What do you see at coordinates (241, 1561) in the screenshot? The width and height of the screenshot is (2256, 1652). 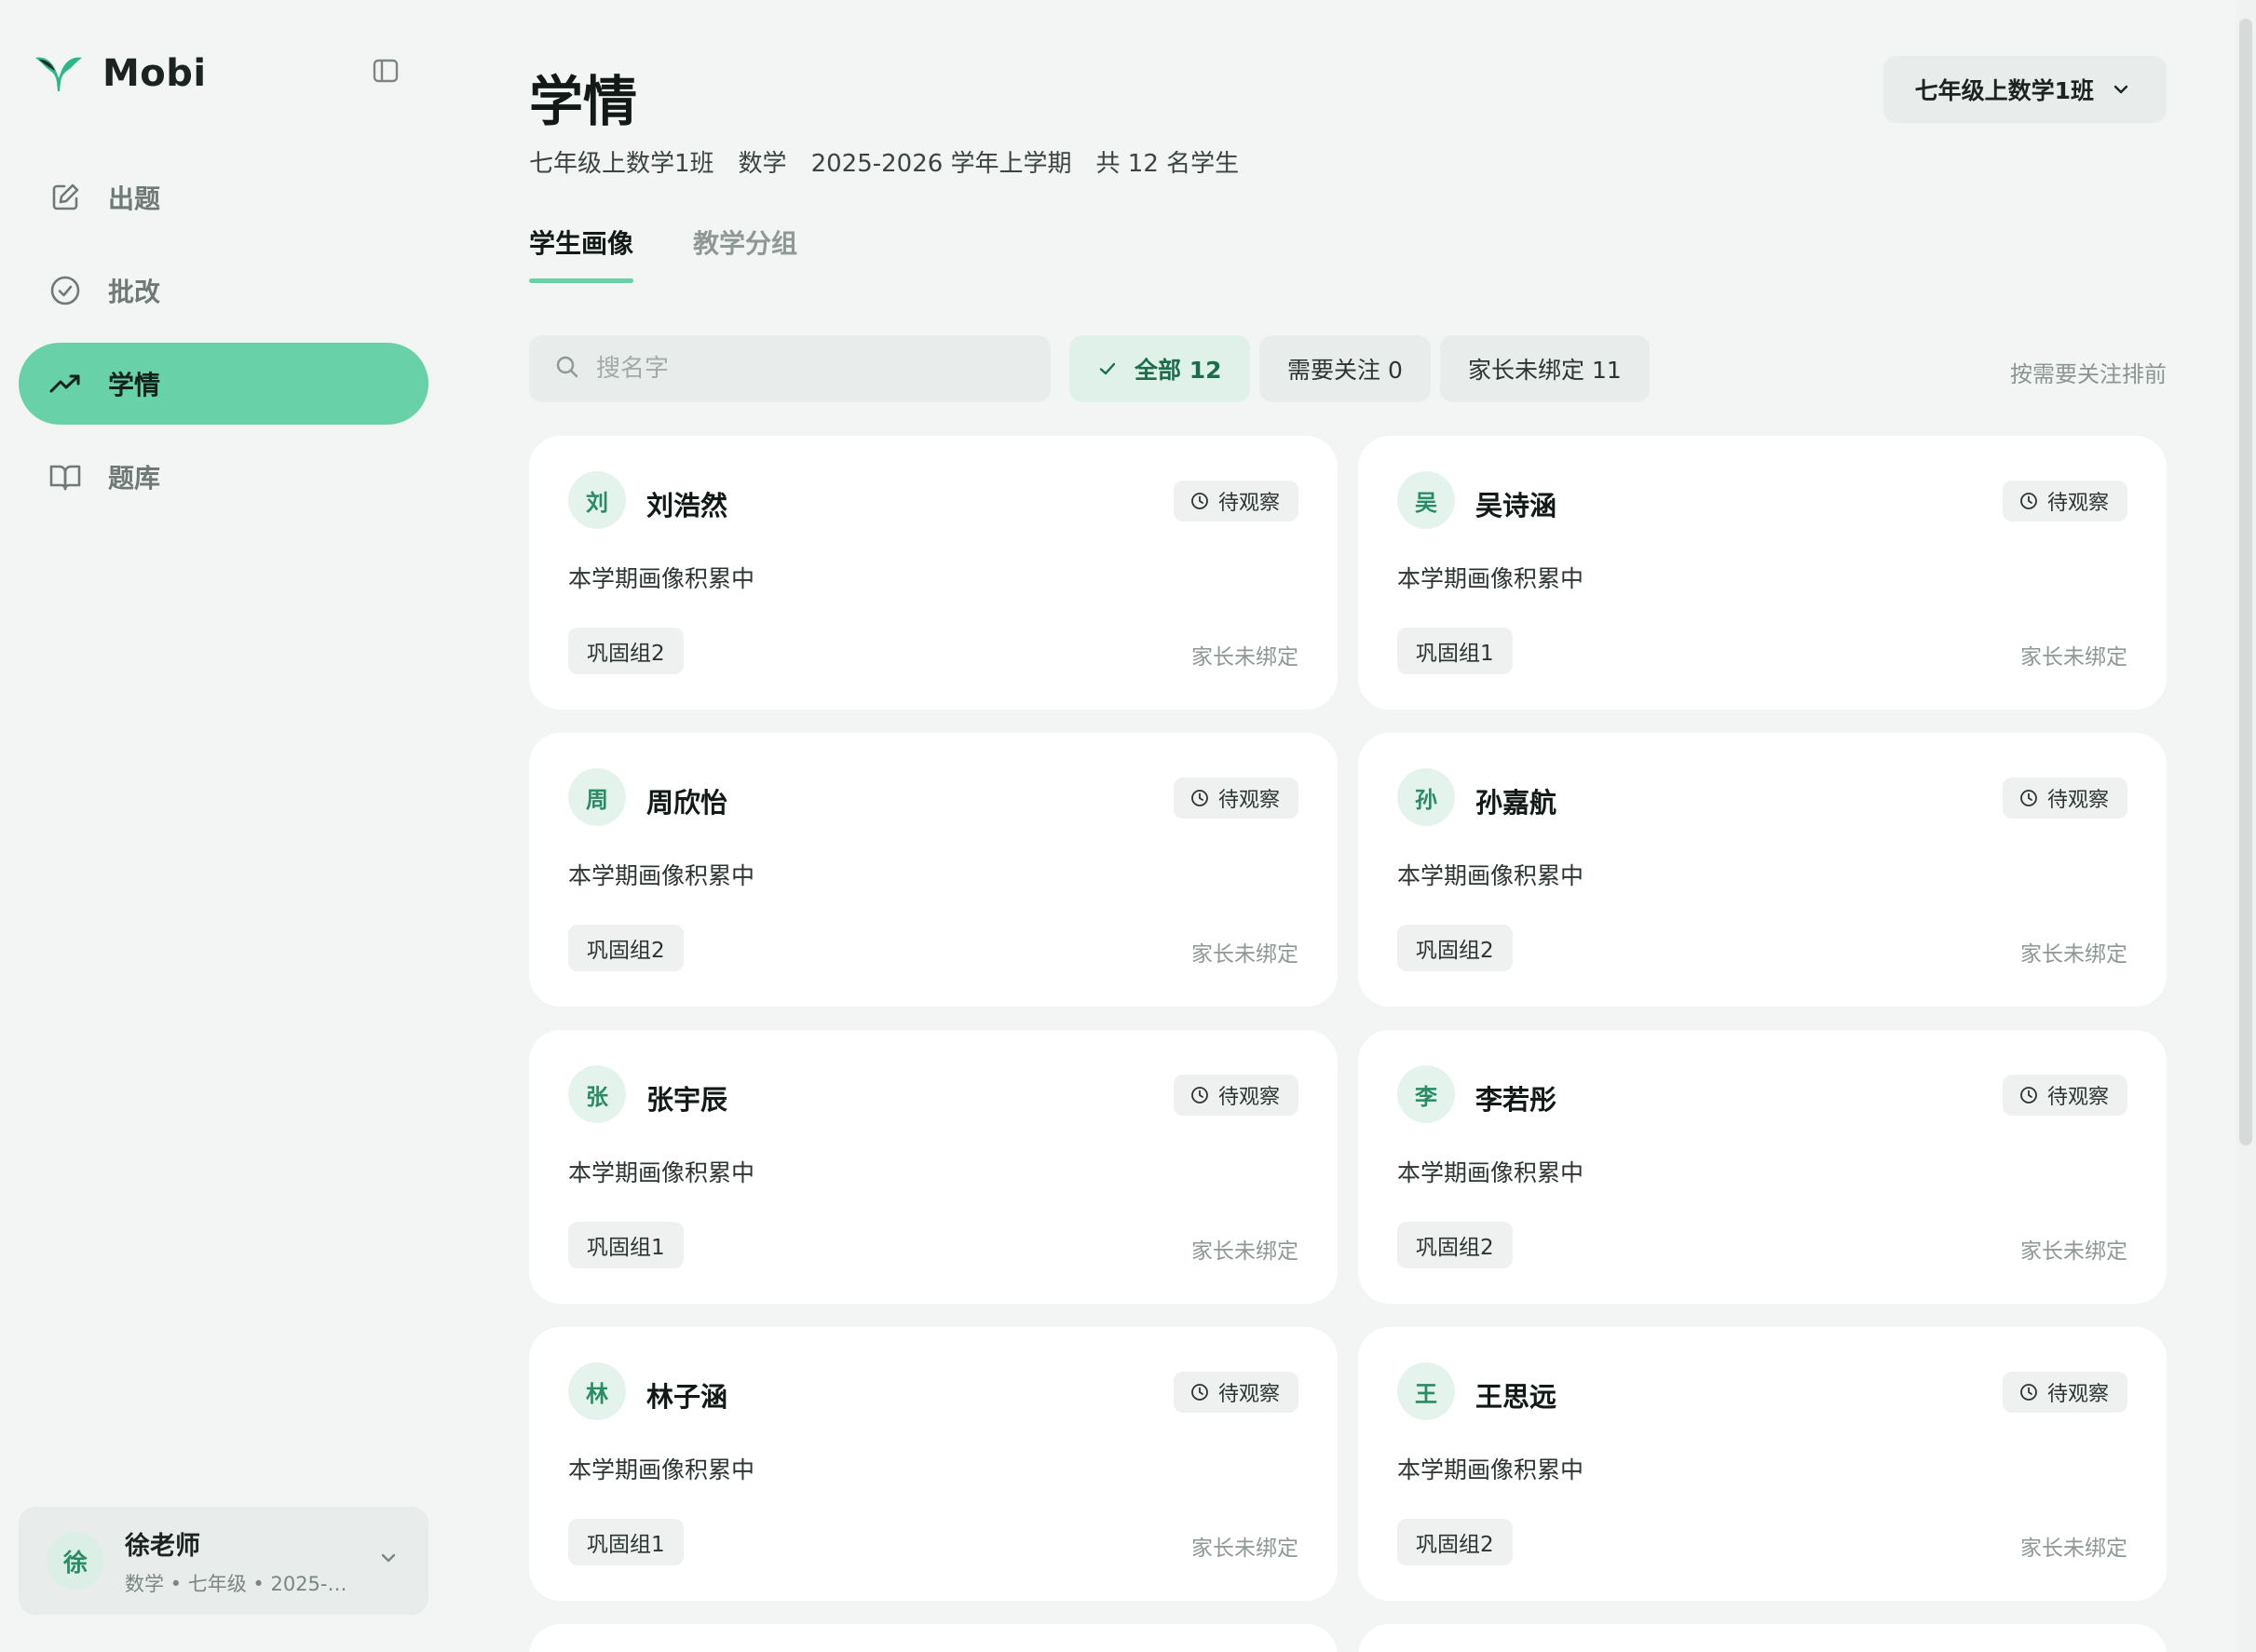 I see `user-info: 徐老师 数学 • 七年级 • 2025-2026 学年上学期` at bounding box center [241, 1561].